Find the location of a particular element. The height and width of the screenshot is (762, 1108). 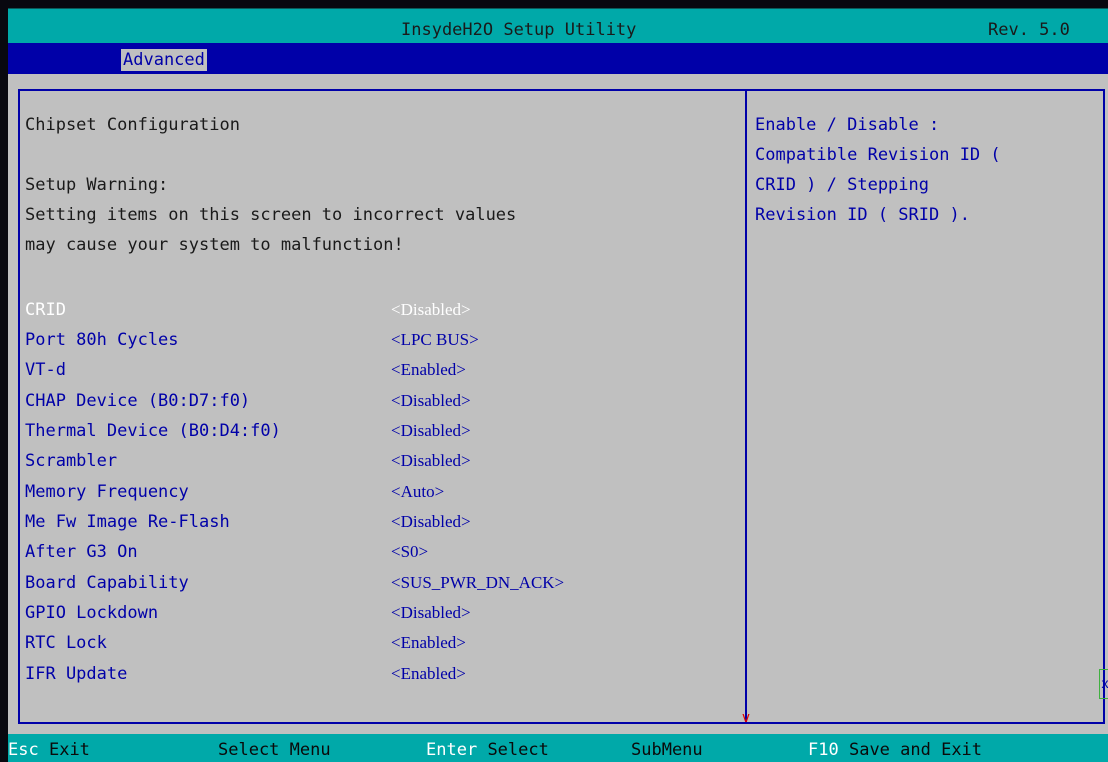

option-label: VT-d is located at coordinates (45, 370).